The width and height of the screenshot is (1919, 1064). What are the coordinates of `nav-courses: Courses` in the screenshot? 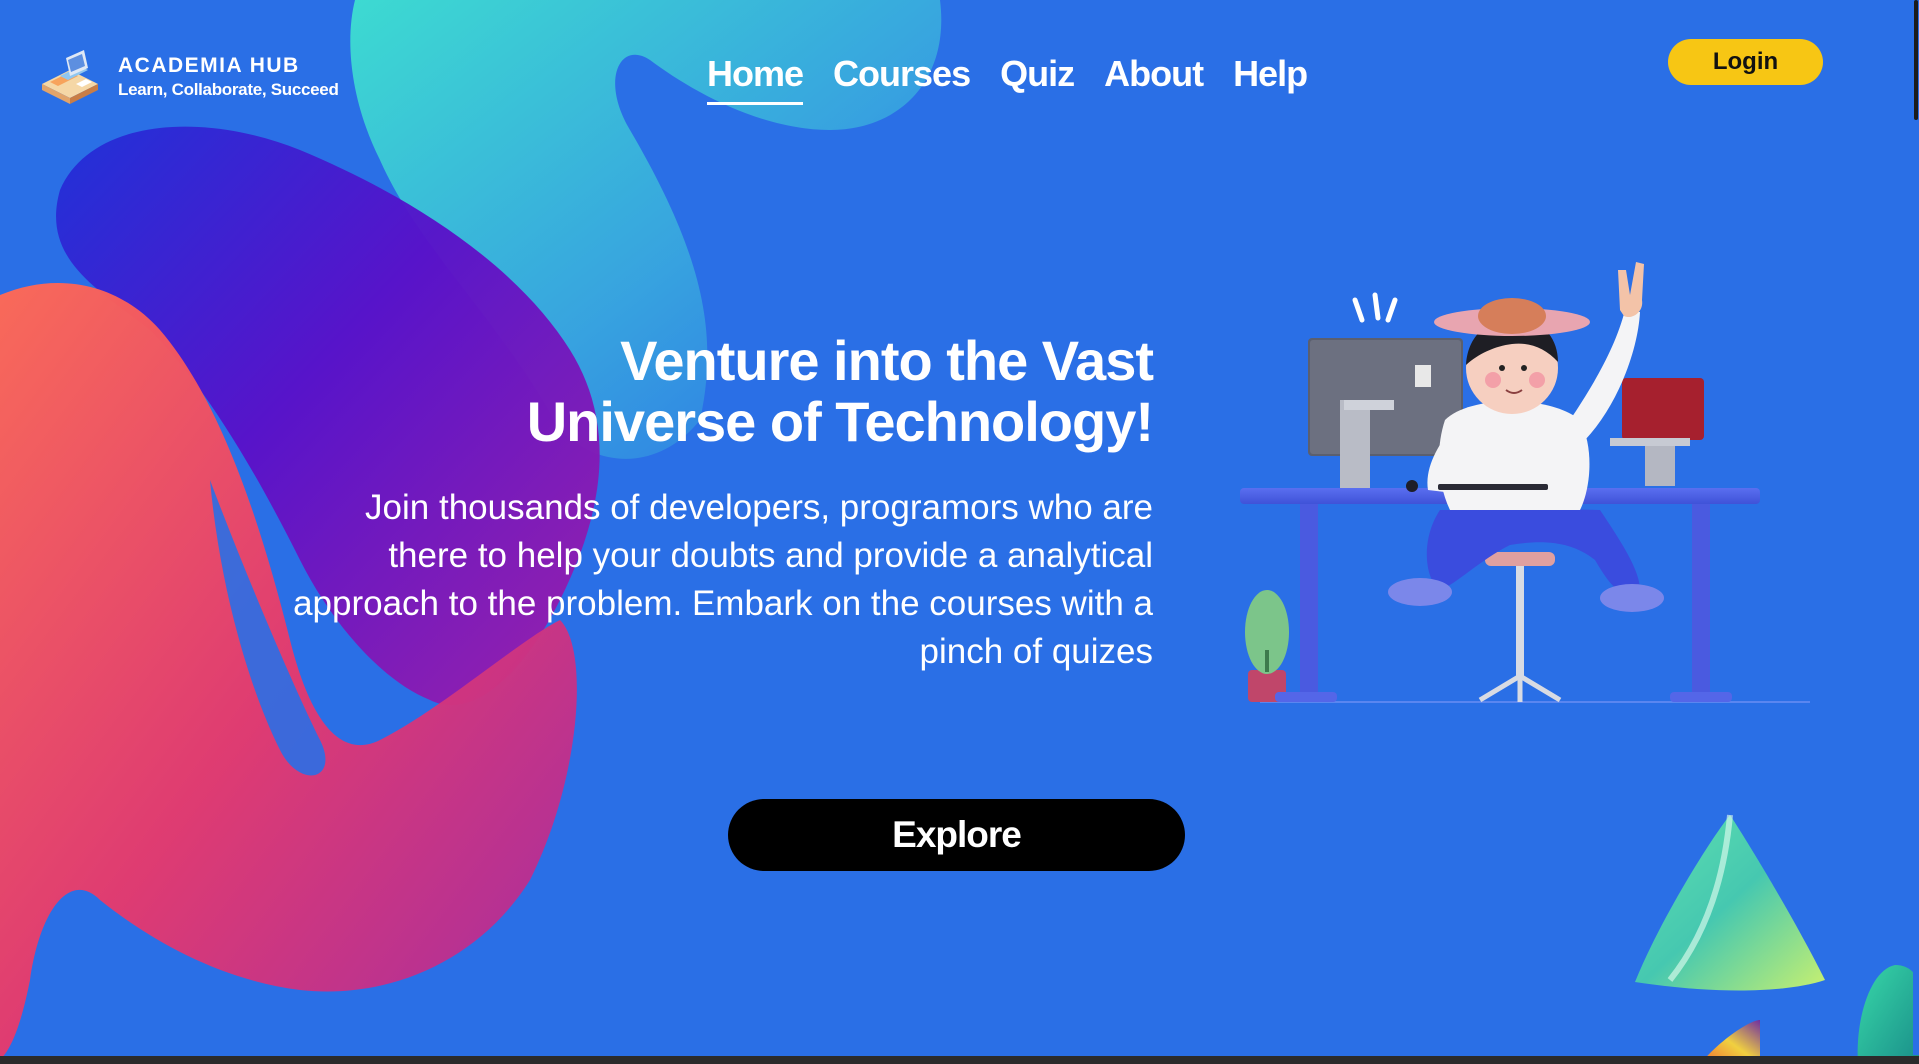 It's located at (902, 77).